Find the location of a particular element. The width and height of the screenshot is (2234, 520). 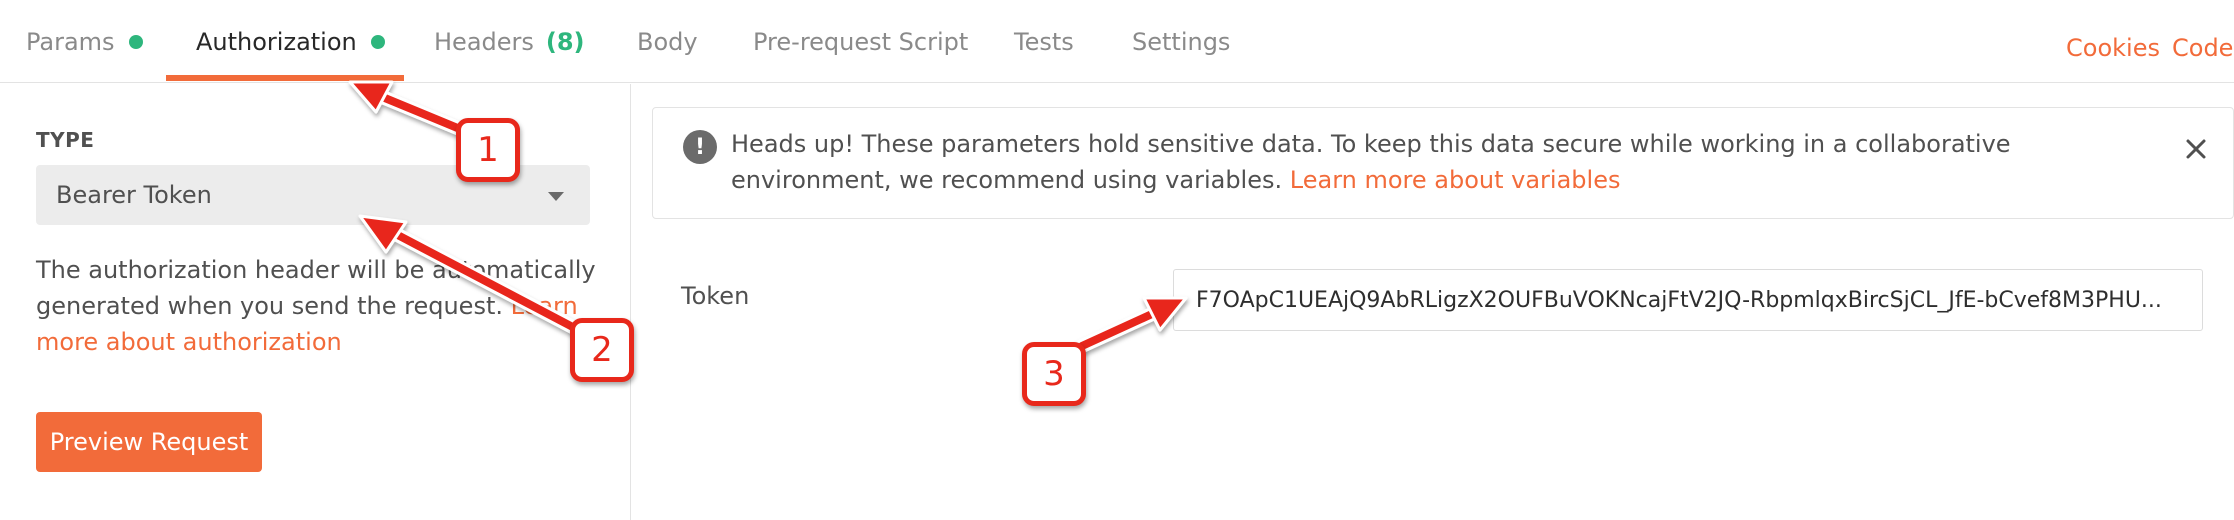

tab-authorization: Authorization is located at coordinates (290, 41).